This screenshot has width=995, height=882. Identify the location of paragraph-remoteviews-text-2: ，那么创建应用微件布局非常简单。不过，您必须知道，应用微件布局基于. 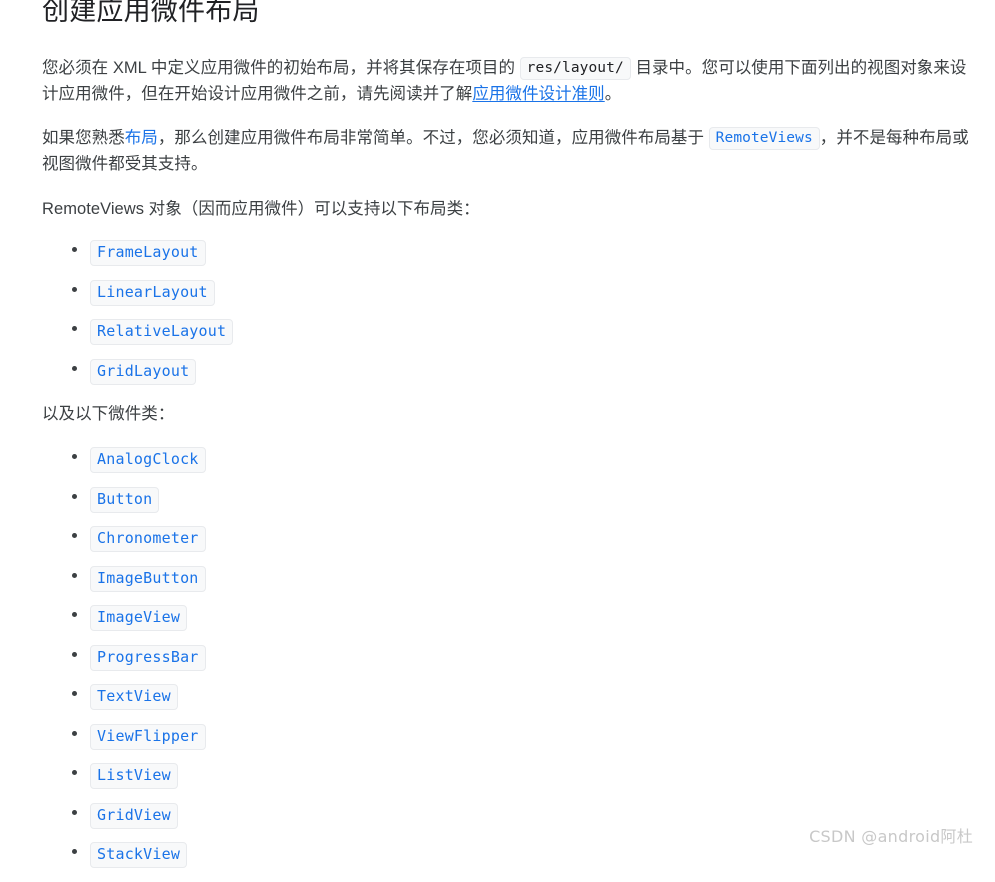
(433, 138).